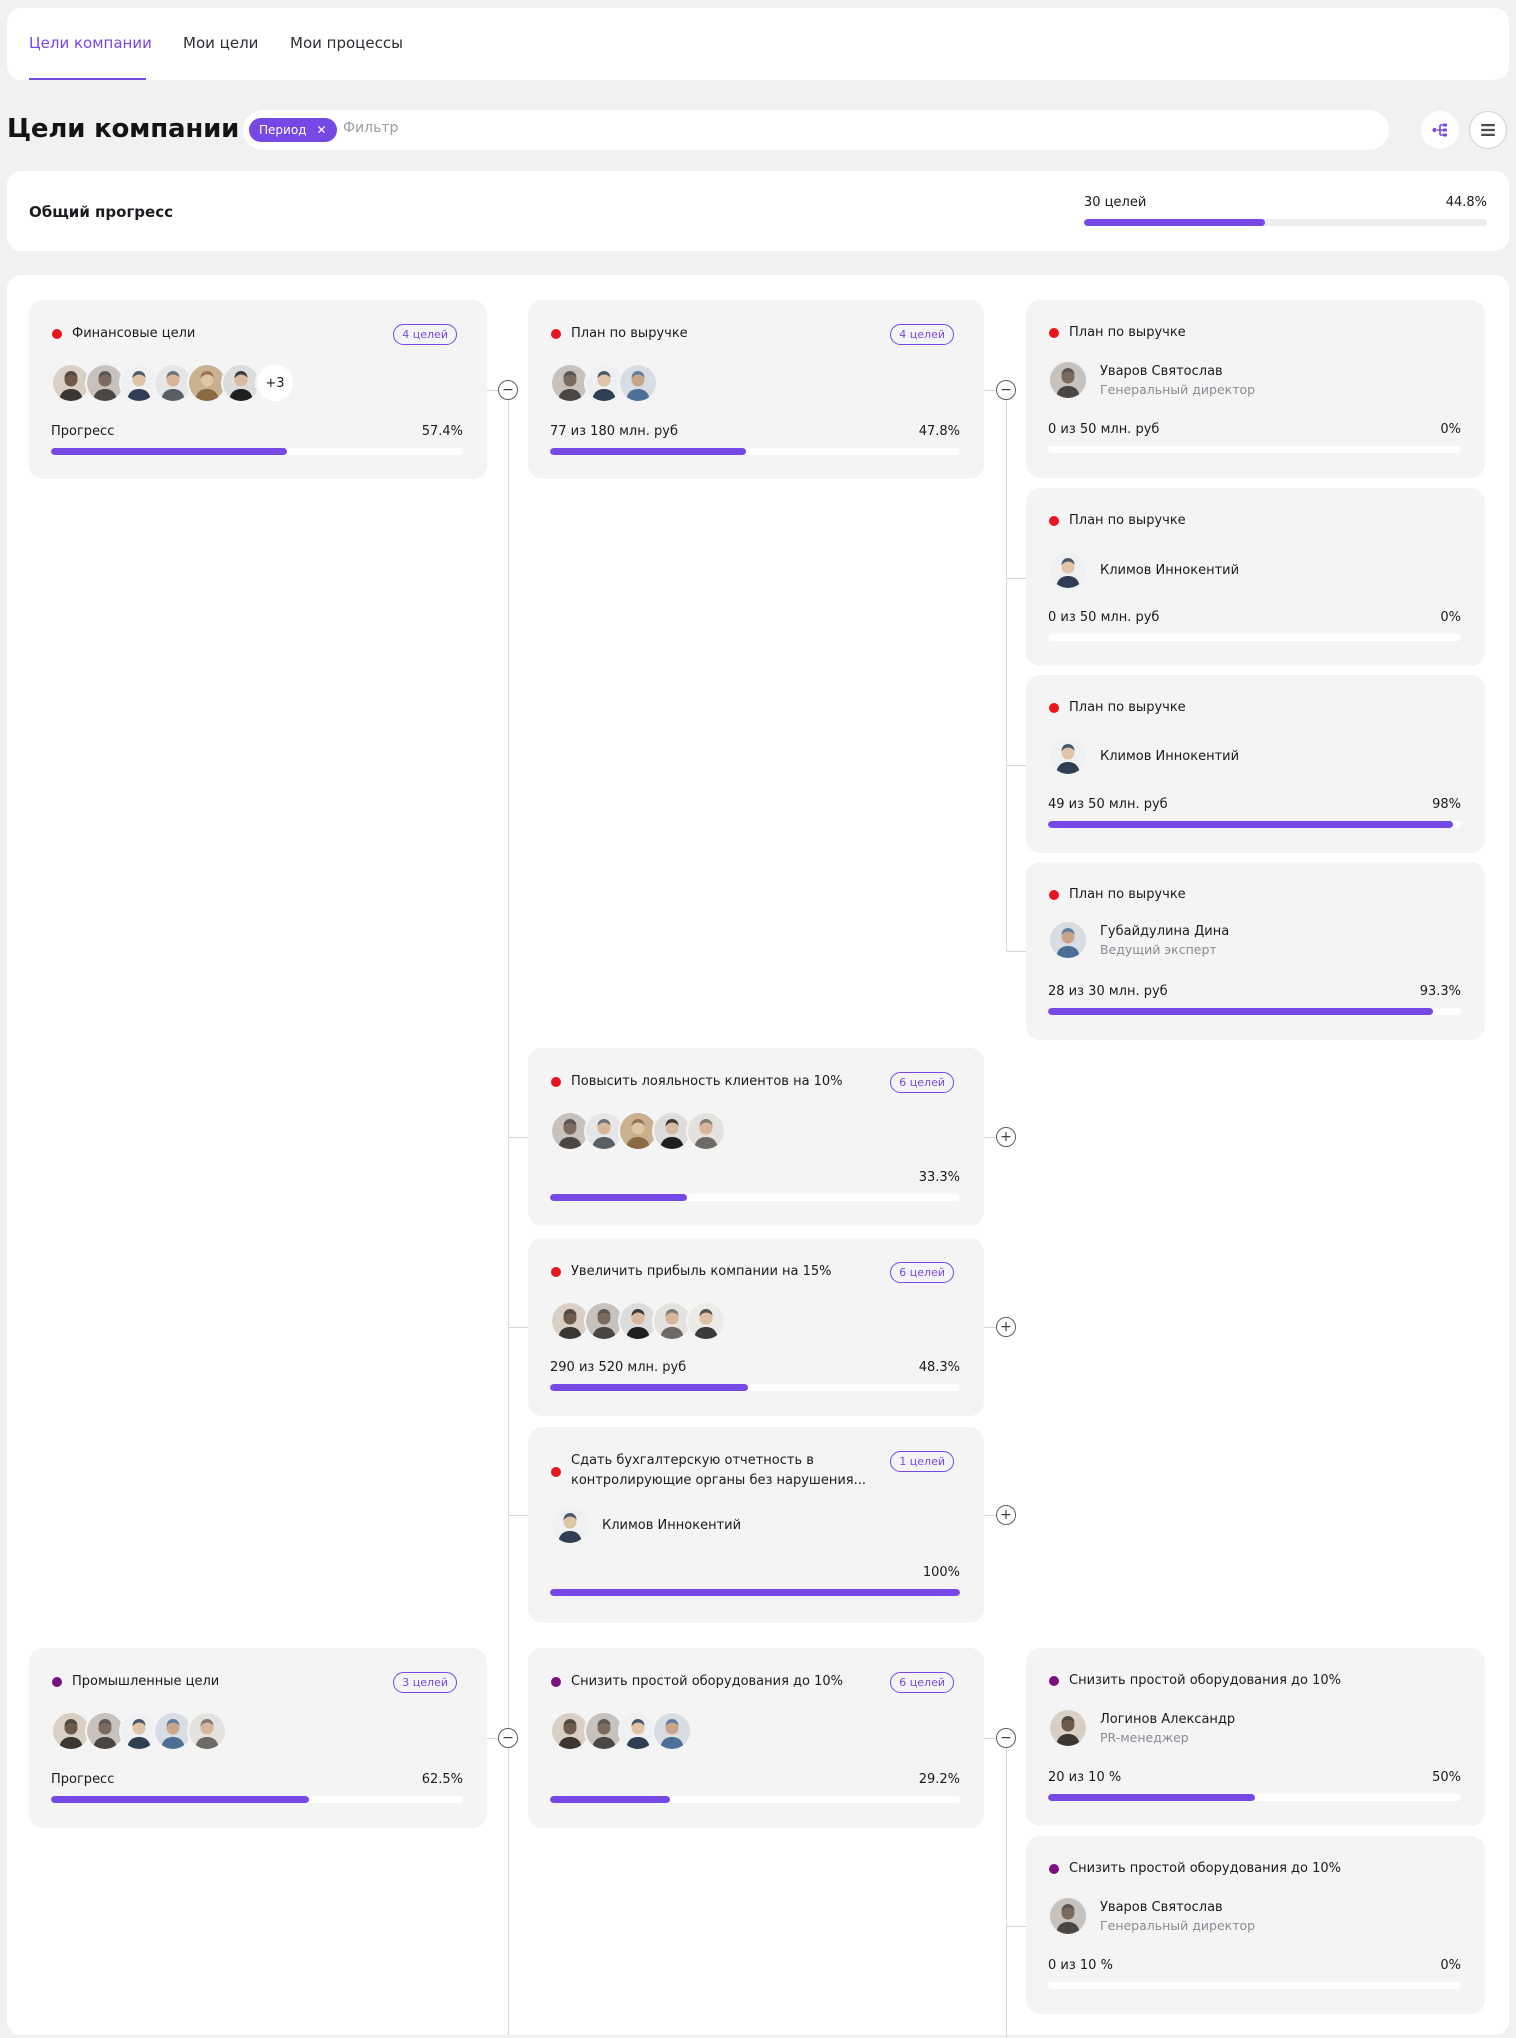  Describe the element at coordinates (1085, 1777) in the screenshot. I see `progress-label: 20 из 10 %` at that location.